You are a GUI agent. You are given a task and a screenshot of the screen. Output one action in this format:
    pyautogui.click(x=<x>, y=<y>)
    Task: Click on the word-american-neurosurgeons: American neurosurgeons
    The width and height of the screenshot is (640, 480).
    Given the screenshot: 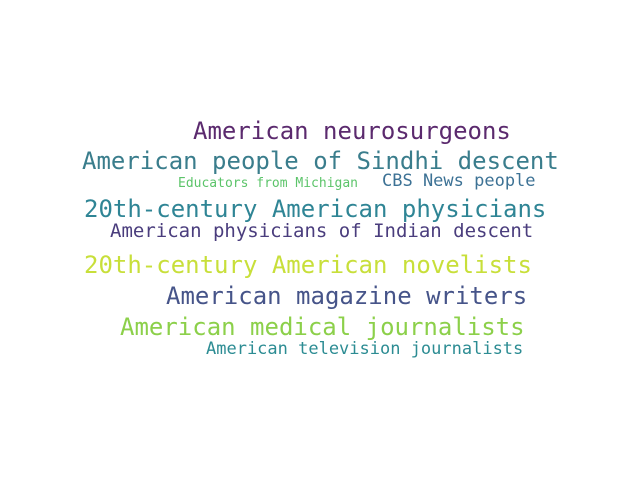 What is the action you would take?
    pyautogui.click(x=352, y=131)
    